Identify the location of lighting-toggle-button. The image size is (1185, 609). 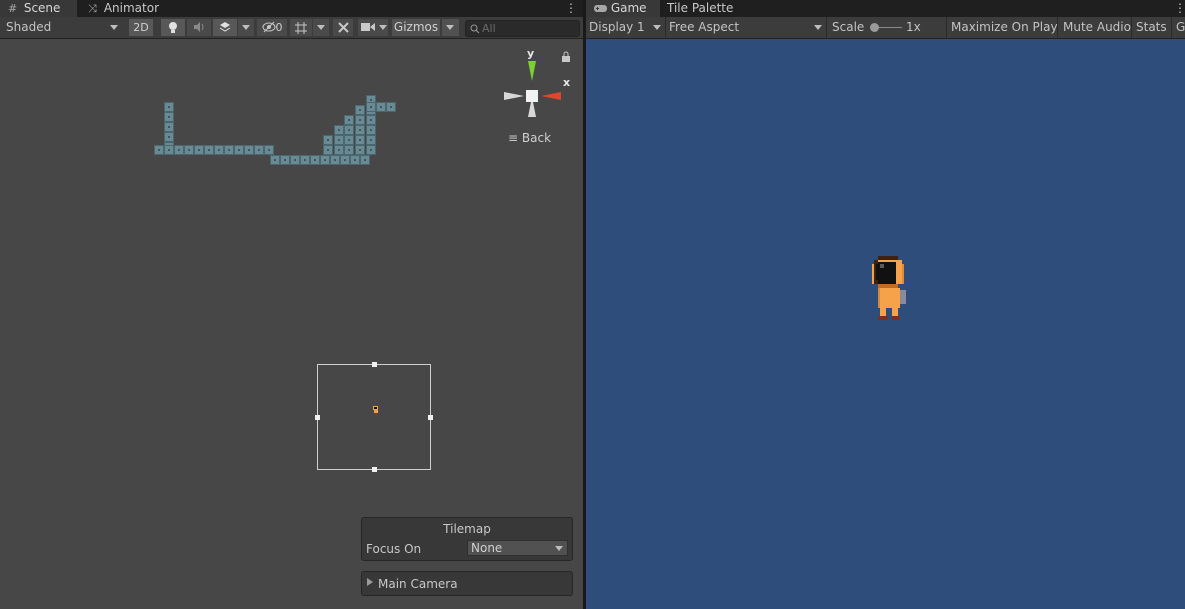
(173, 27).